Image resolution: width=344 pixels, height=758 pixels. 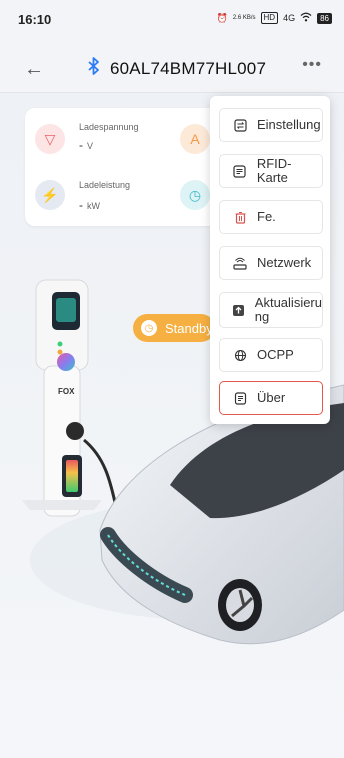 What do you see at coordinates (149, 328) in the screenshot?
I see `clock-icon: ◷` at bounding box center [149, 328].